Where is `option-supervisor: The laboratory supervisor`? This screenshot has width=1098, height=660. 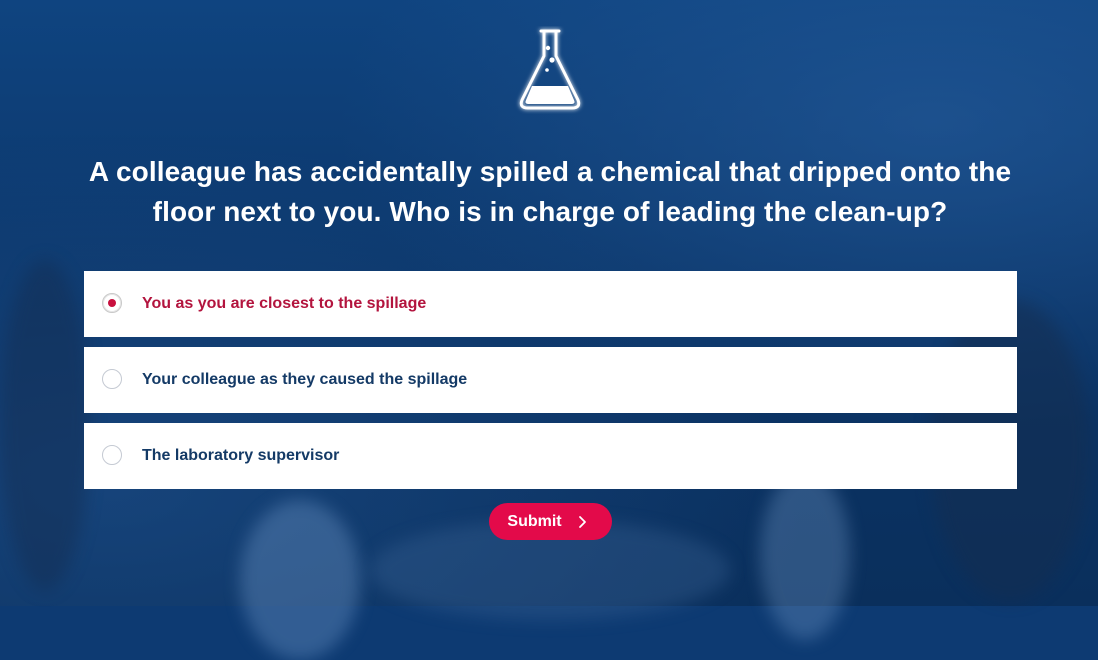
option-supervisor: The laboratory supervisor is located at coordinates (550, 456).